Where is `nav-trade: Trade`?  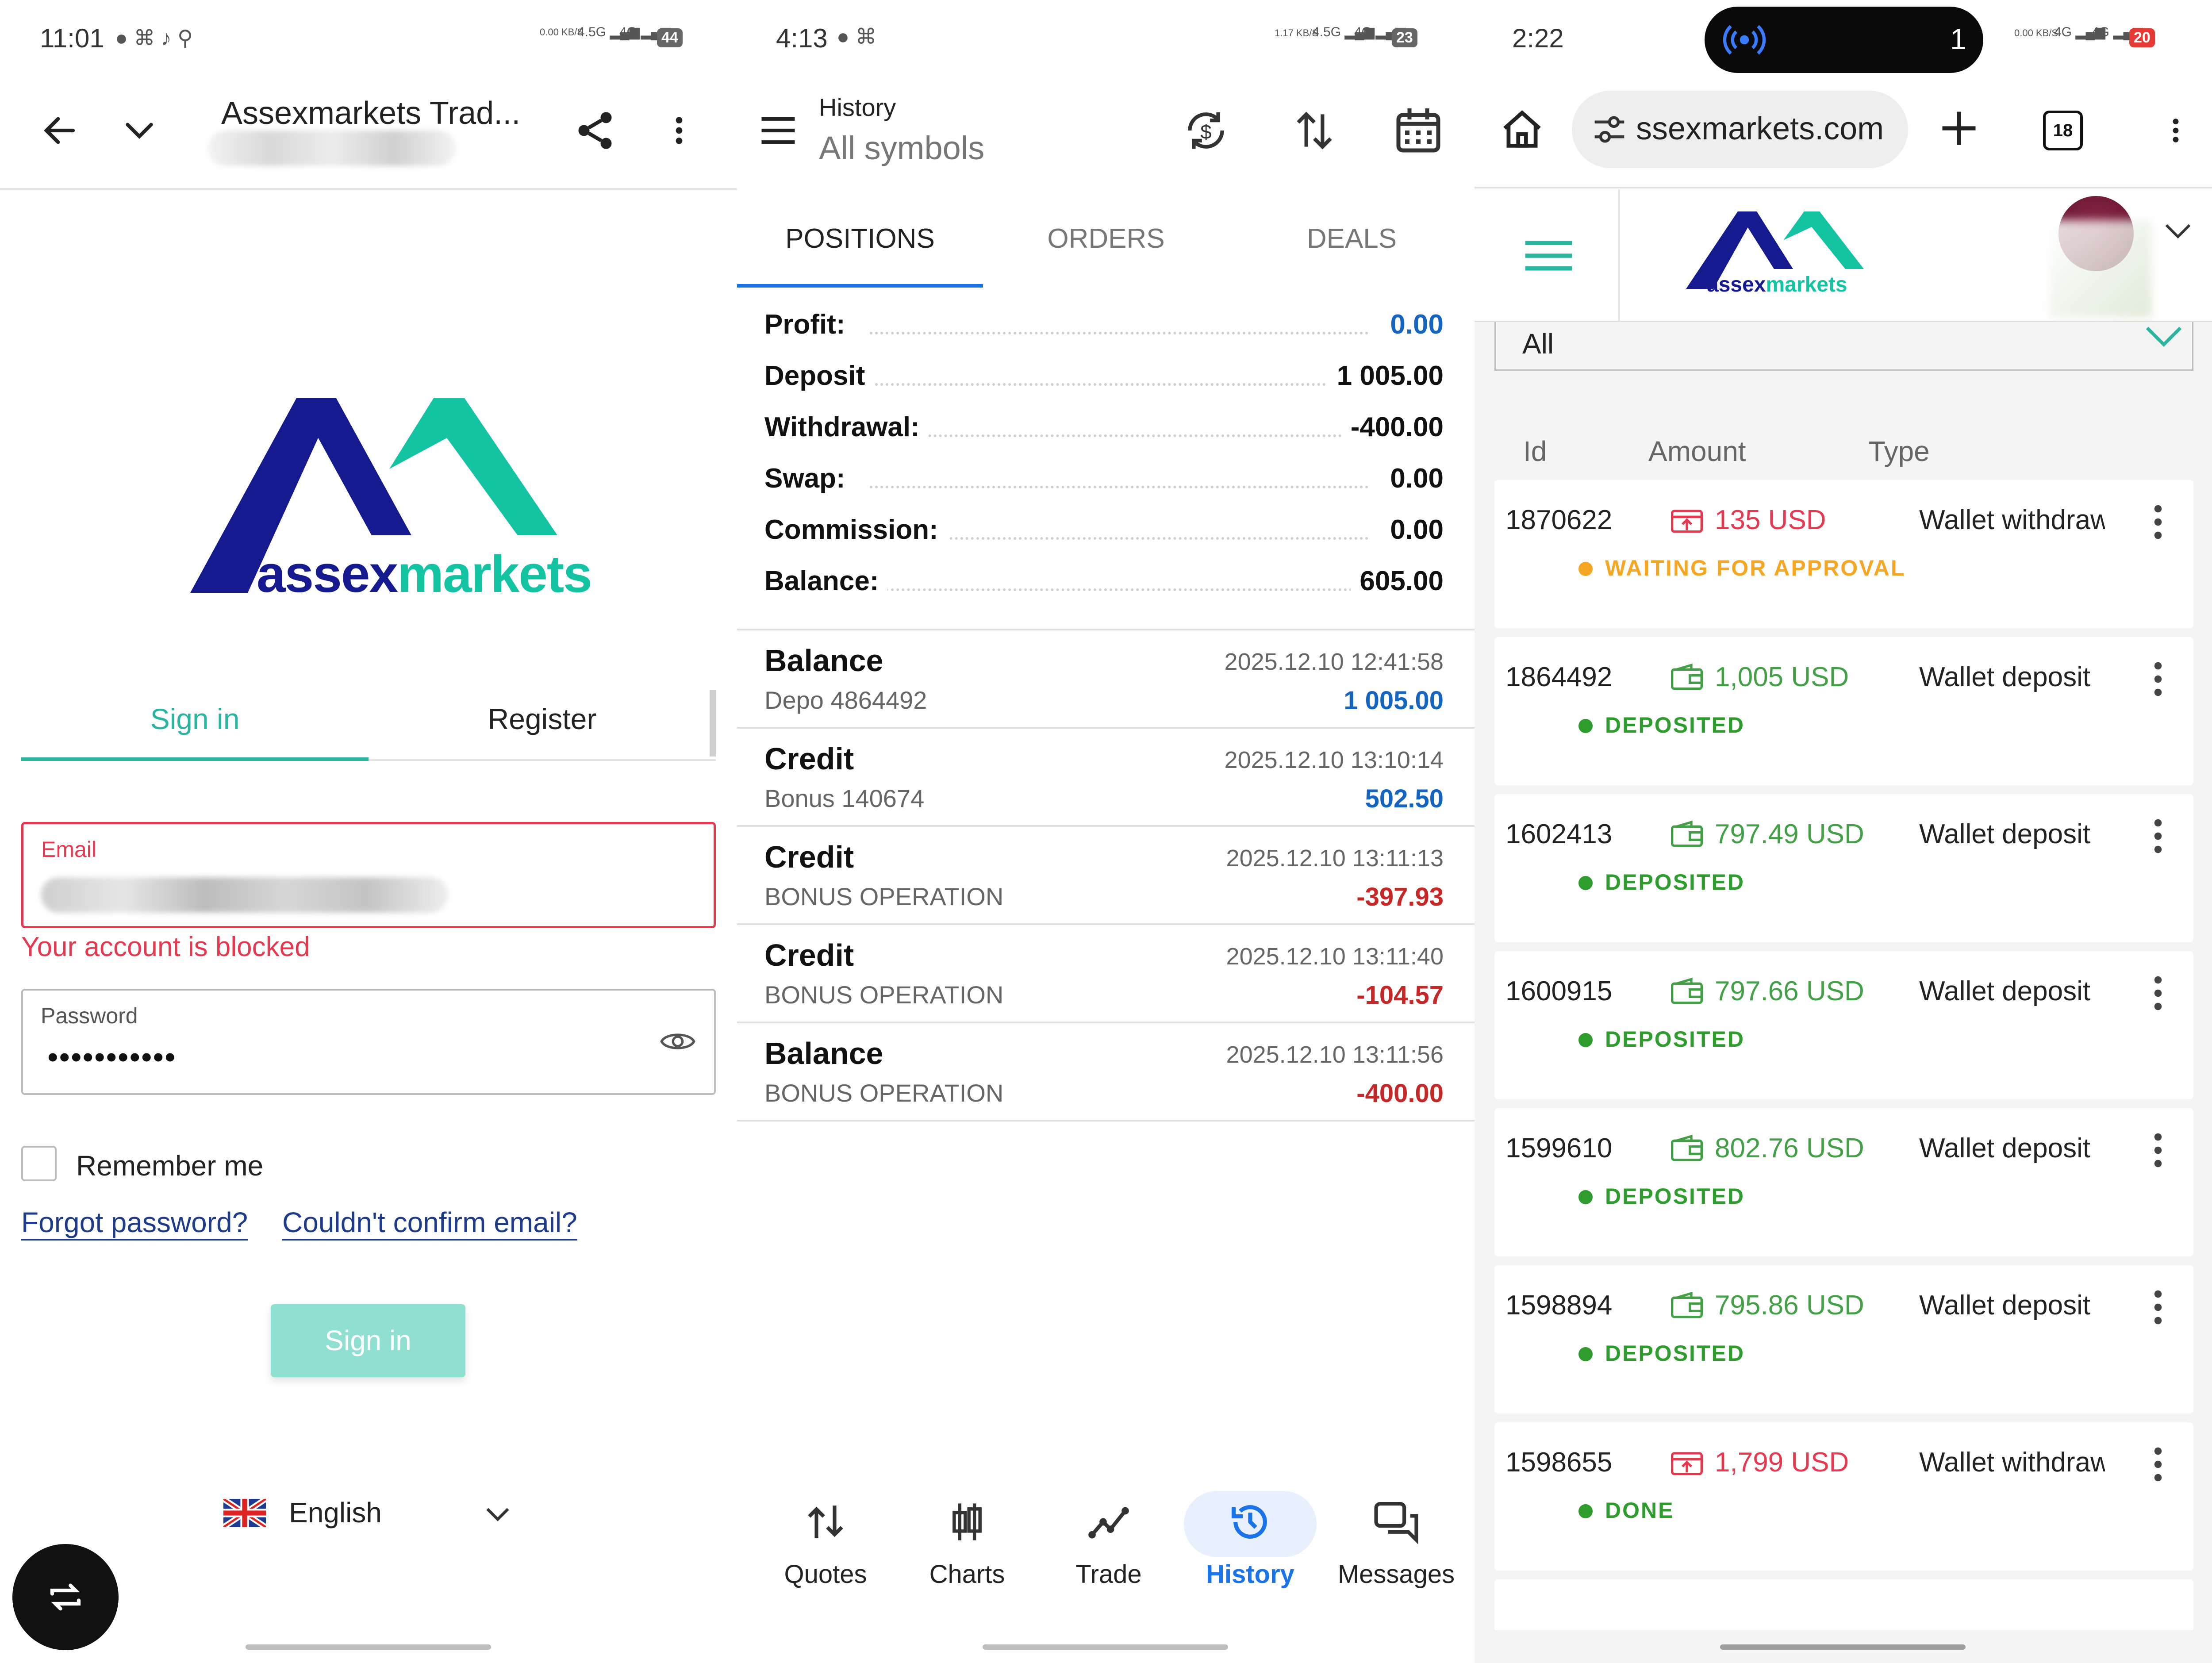 nav-trade: Trade is located at coordinates (1109, 1544).